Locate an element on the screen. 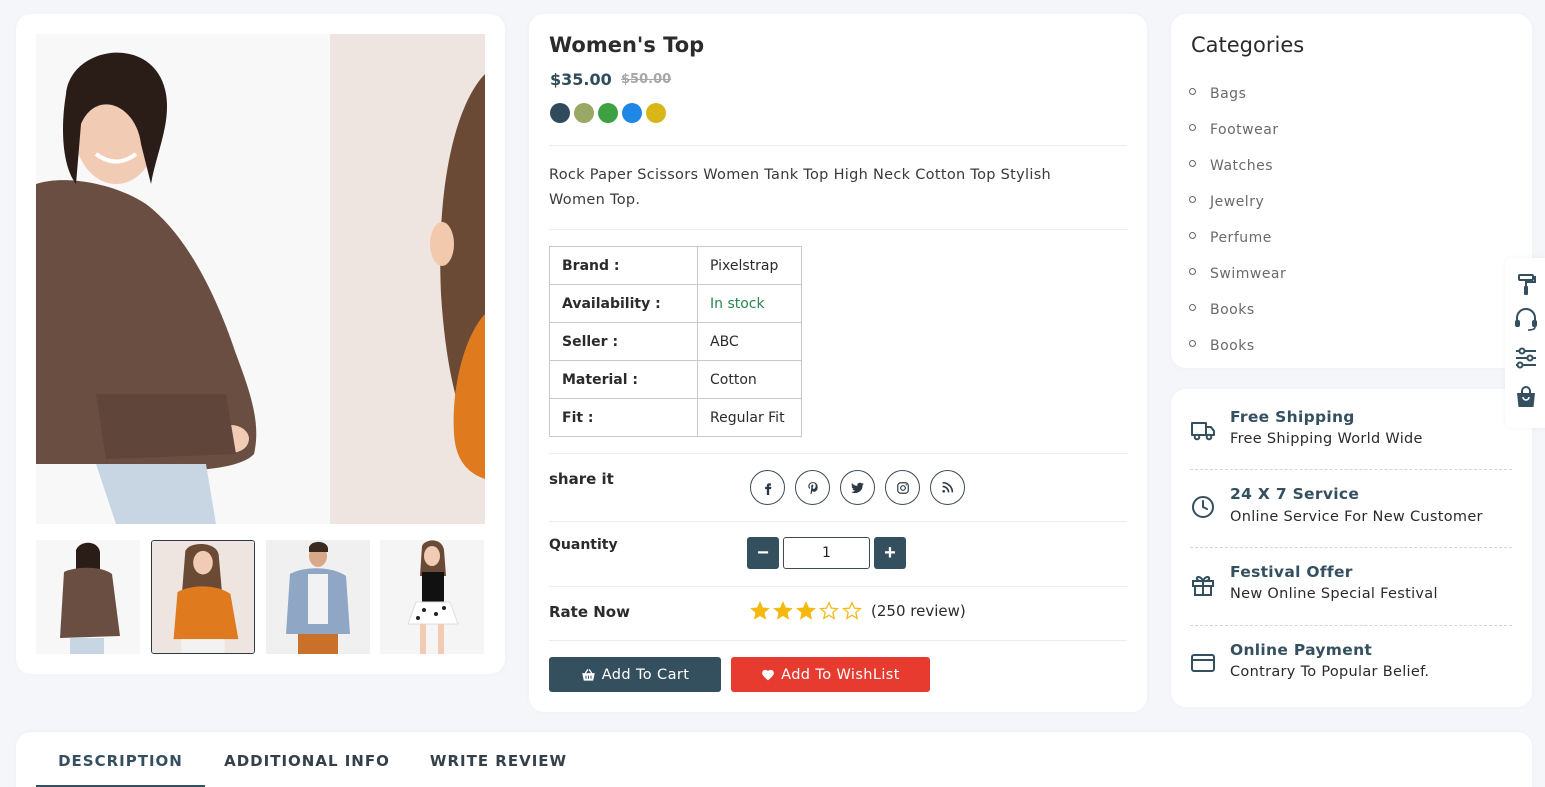 The image size is (1545, 787). quantity-decrease-button: − is located at coordinates (763, 553).